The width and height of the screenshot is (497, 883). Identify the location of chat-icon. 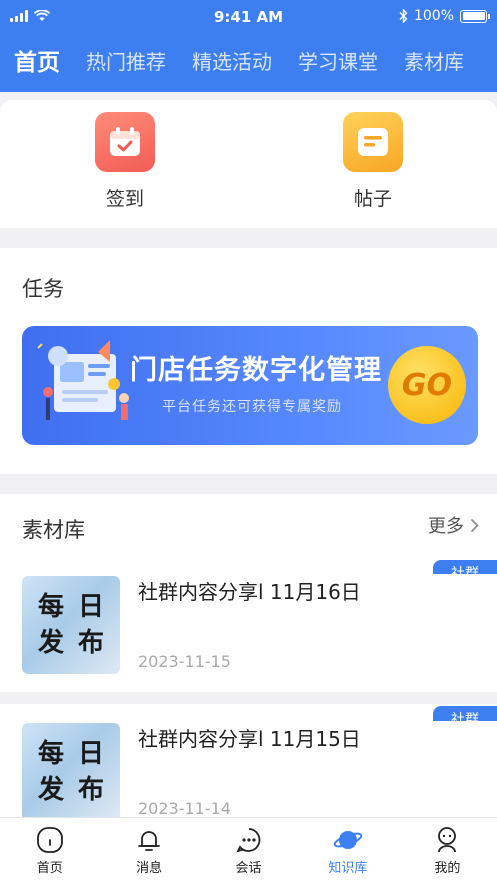
(247, 840).